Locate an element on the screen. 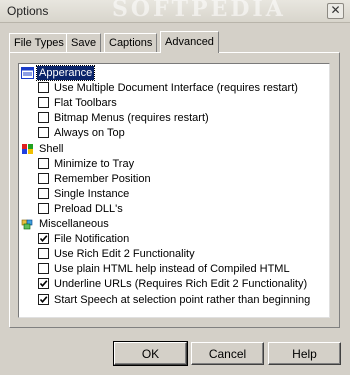 The height and width of the screenshot is (375, 350). ok-button: OK is located at coordinates (150, 353).